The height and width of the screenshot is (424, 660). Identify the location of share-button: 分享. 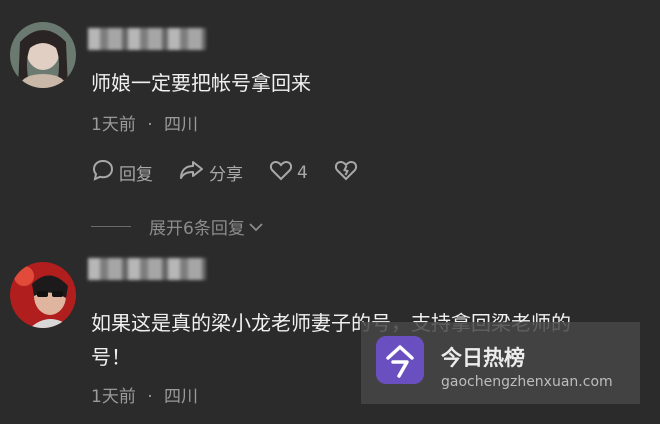
(211, 172).